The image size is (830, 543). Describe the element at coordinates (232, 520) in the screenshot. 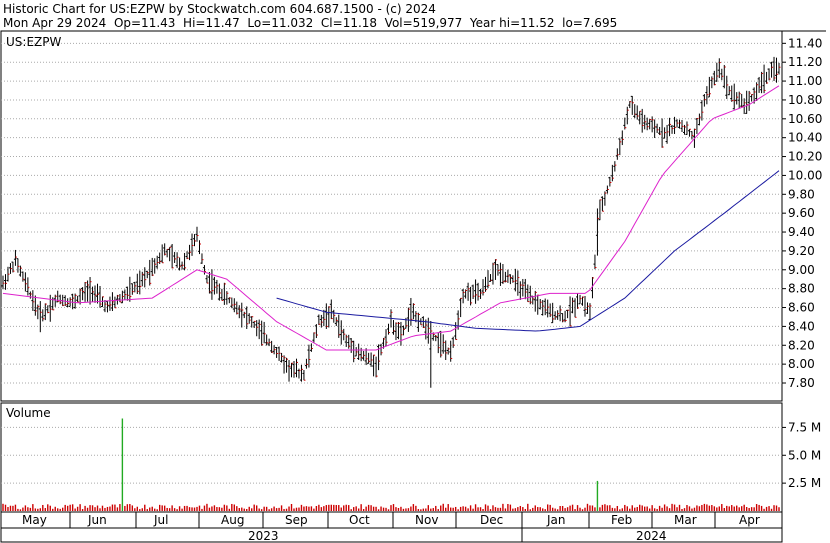

I see `month-label: Aug` at that location.